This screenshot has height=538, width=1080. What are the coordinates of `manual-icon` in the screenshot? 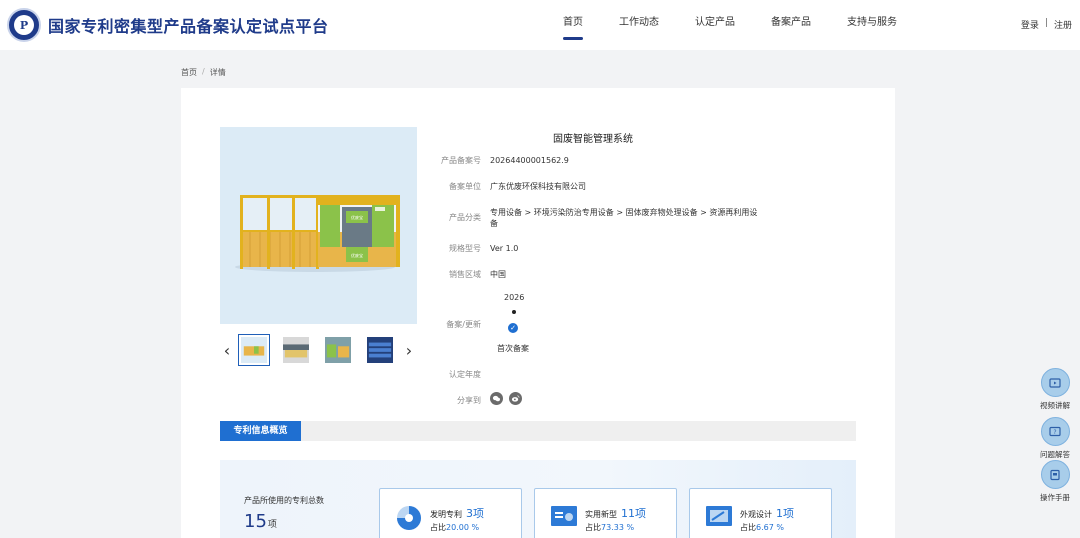 It's located at (1055, 474).